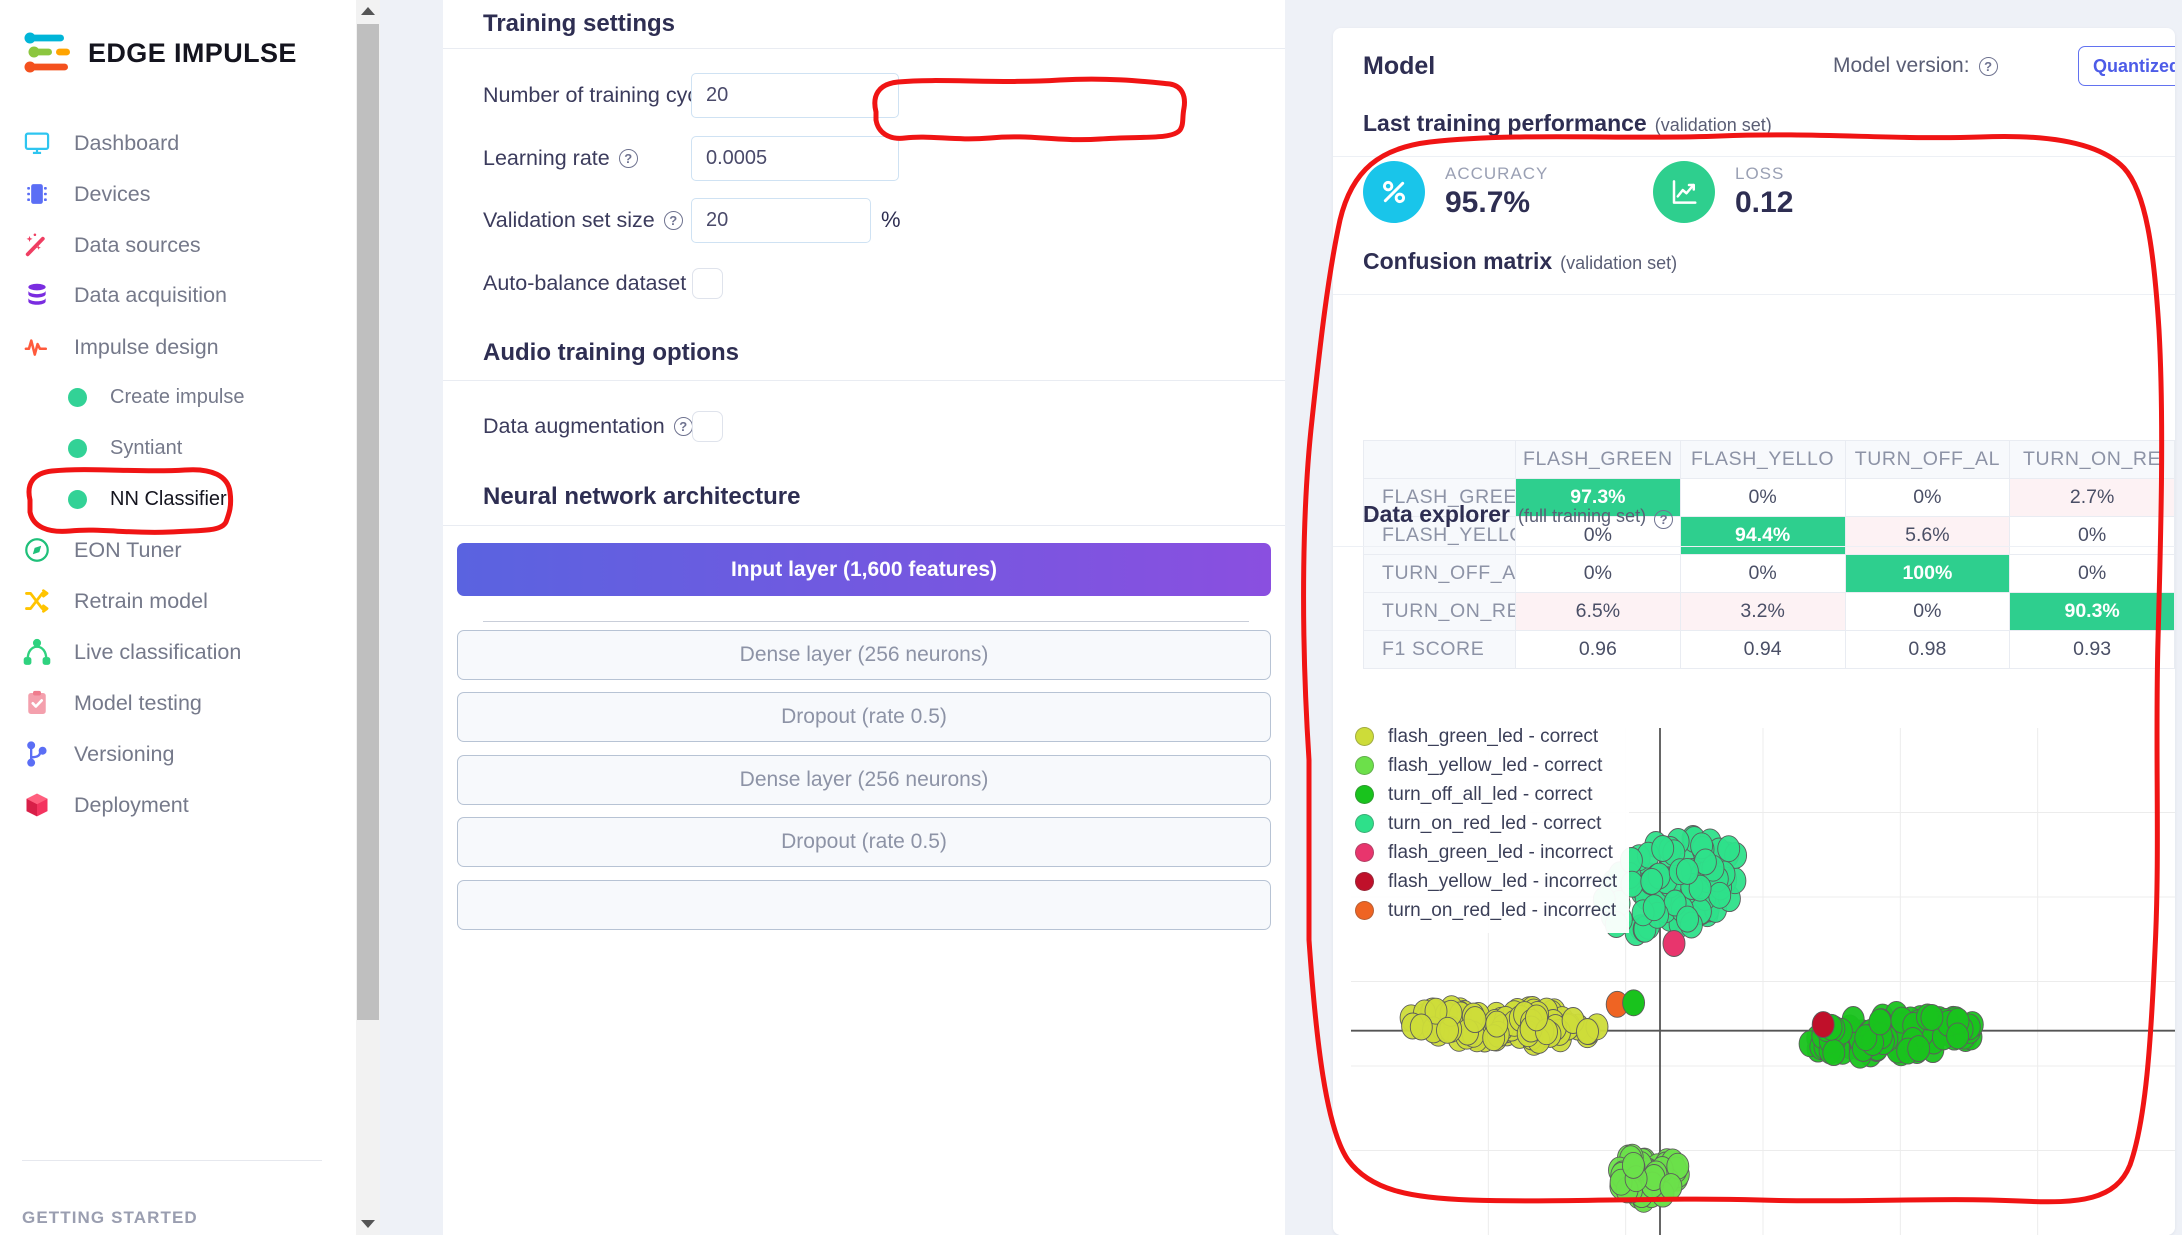 The height and width of the screenshot is (1235, 2182). What do you see at coordinates (1927, 535) in the screenshot?
I see `cell: 5.6%` at bounding box center [1927, 535].